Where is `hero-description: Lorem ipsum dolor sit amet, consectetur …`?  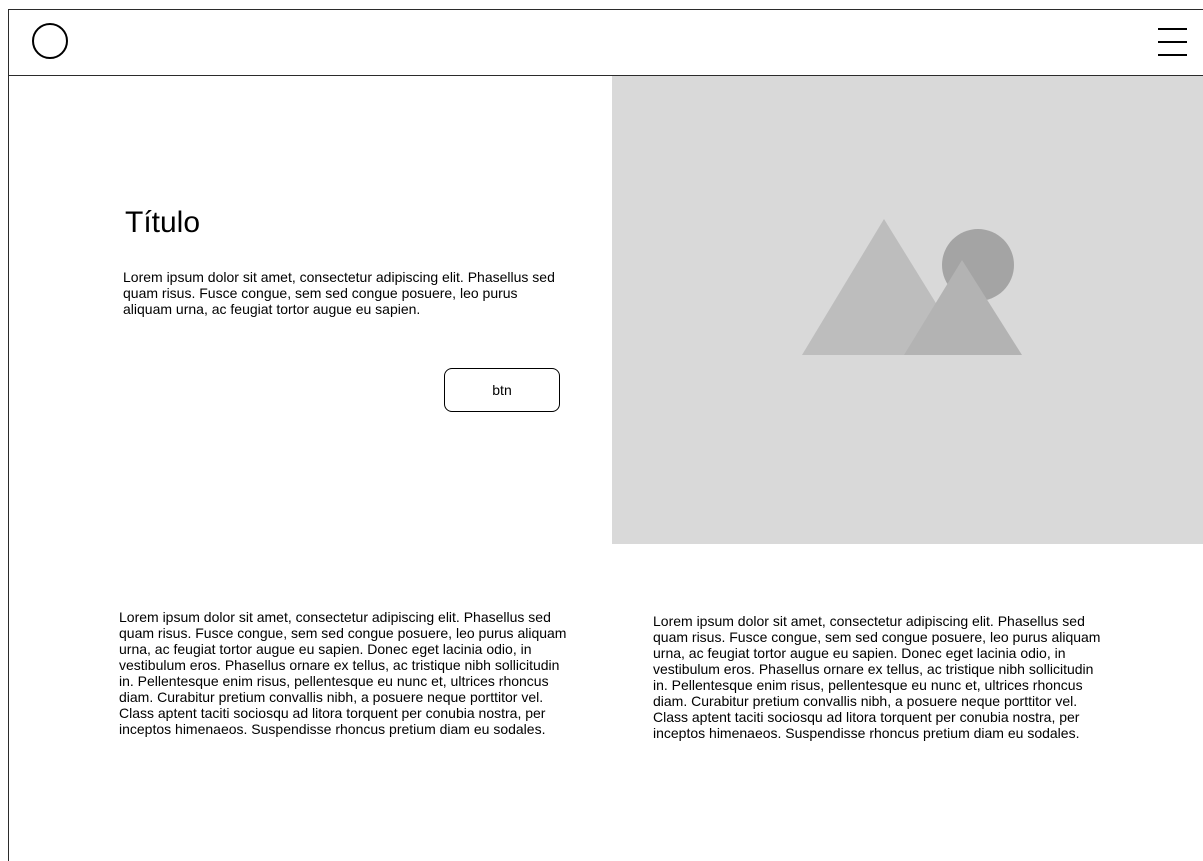
hero-description: Lorem ipsum dolor sit amet, consectetur … is located at coordinates (339, 293).